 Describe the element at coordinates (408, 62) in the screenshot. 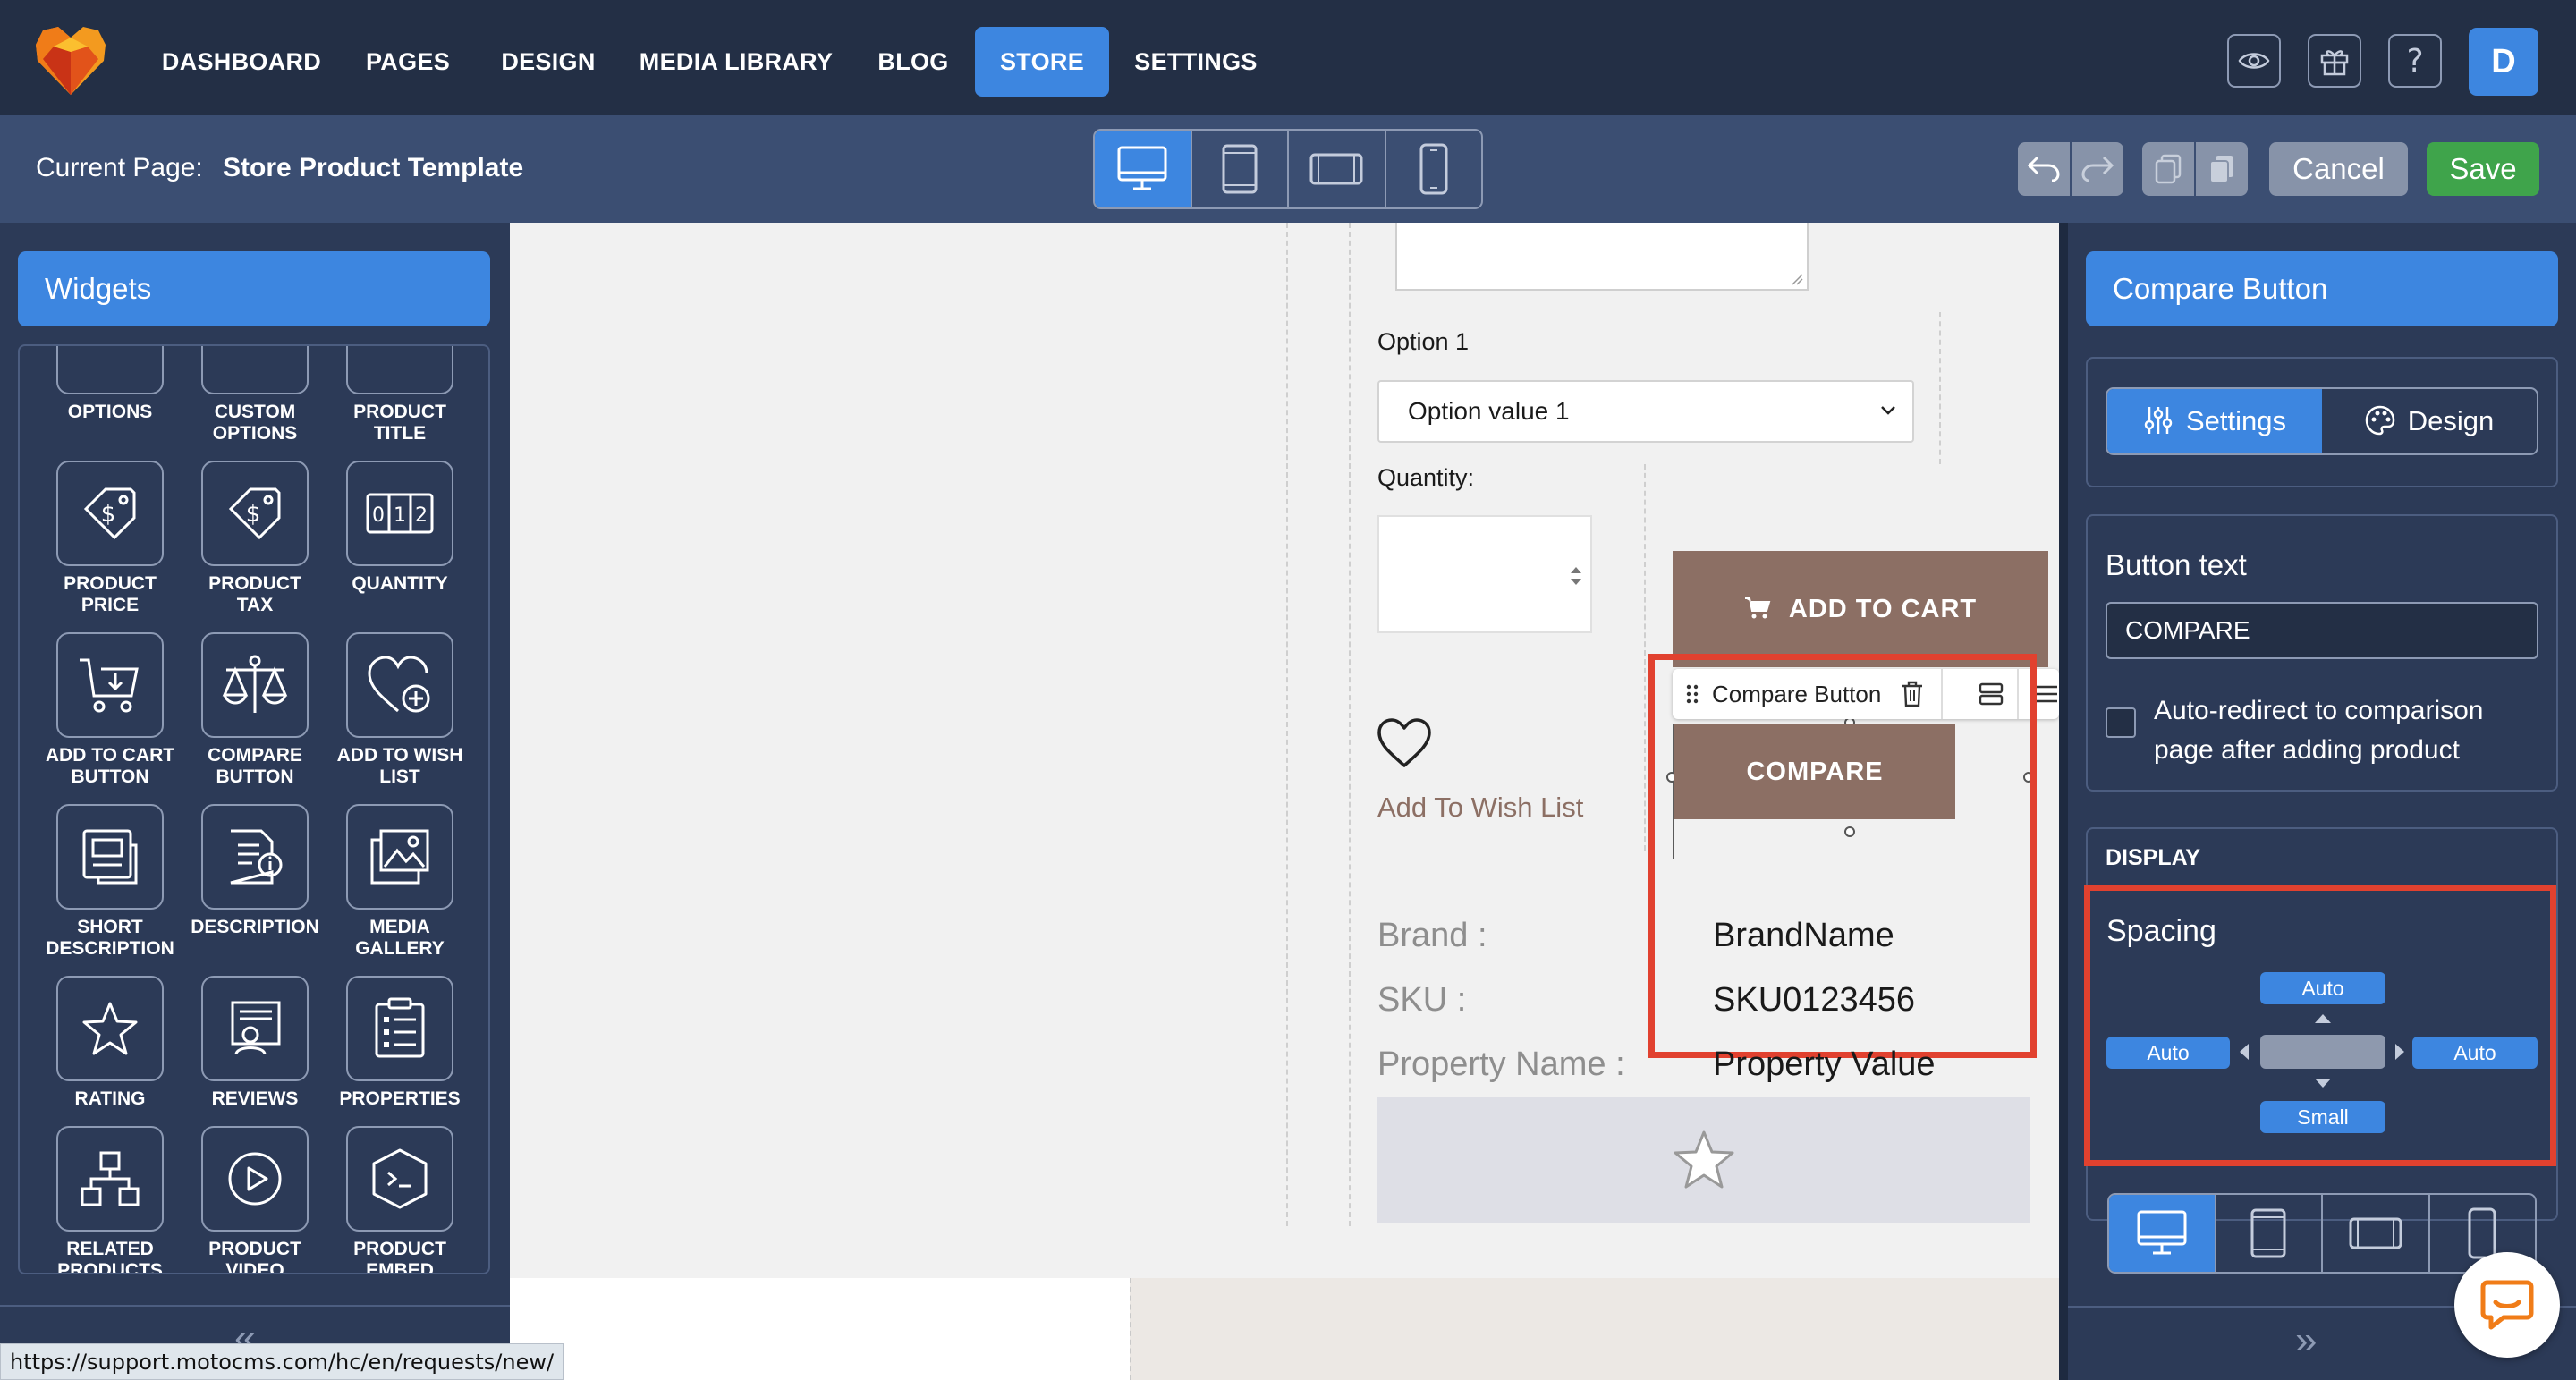

I see `nav-pages: PAGES` at that location.